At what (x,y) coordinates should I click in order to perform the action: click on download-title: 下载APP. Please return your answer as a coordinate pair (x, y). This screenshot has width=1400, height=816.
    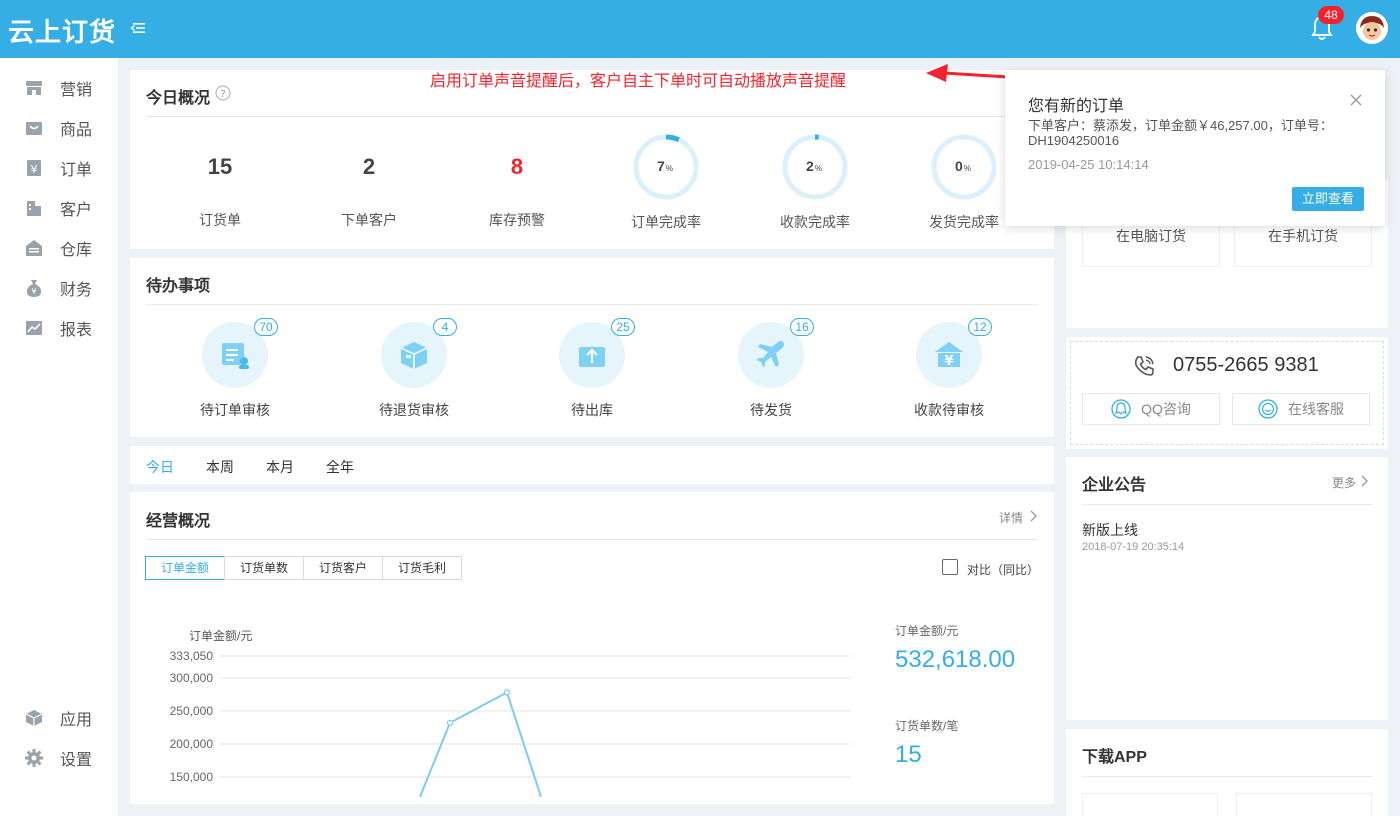
    Looking at the image, I should click on (1114, 757).